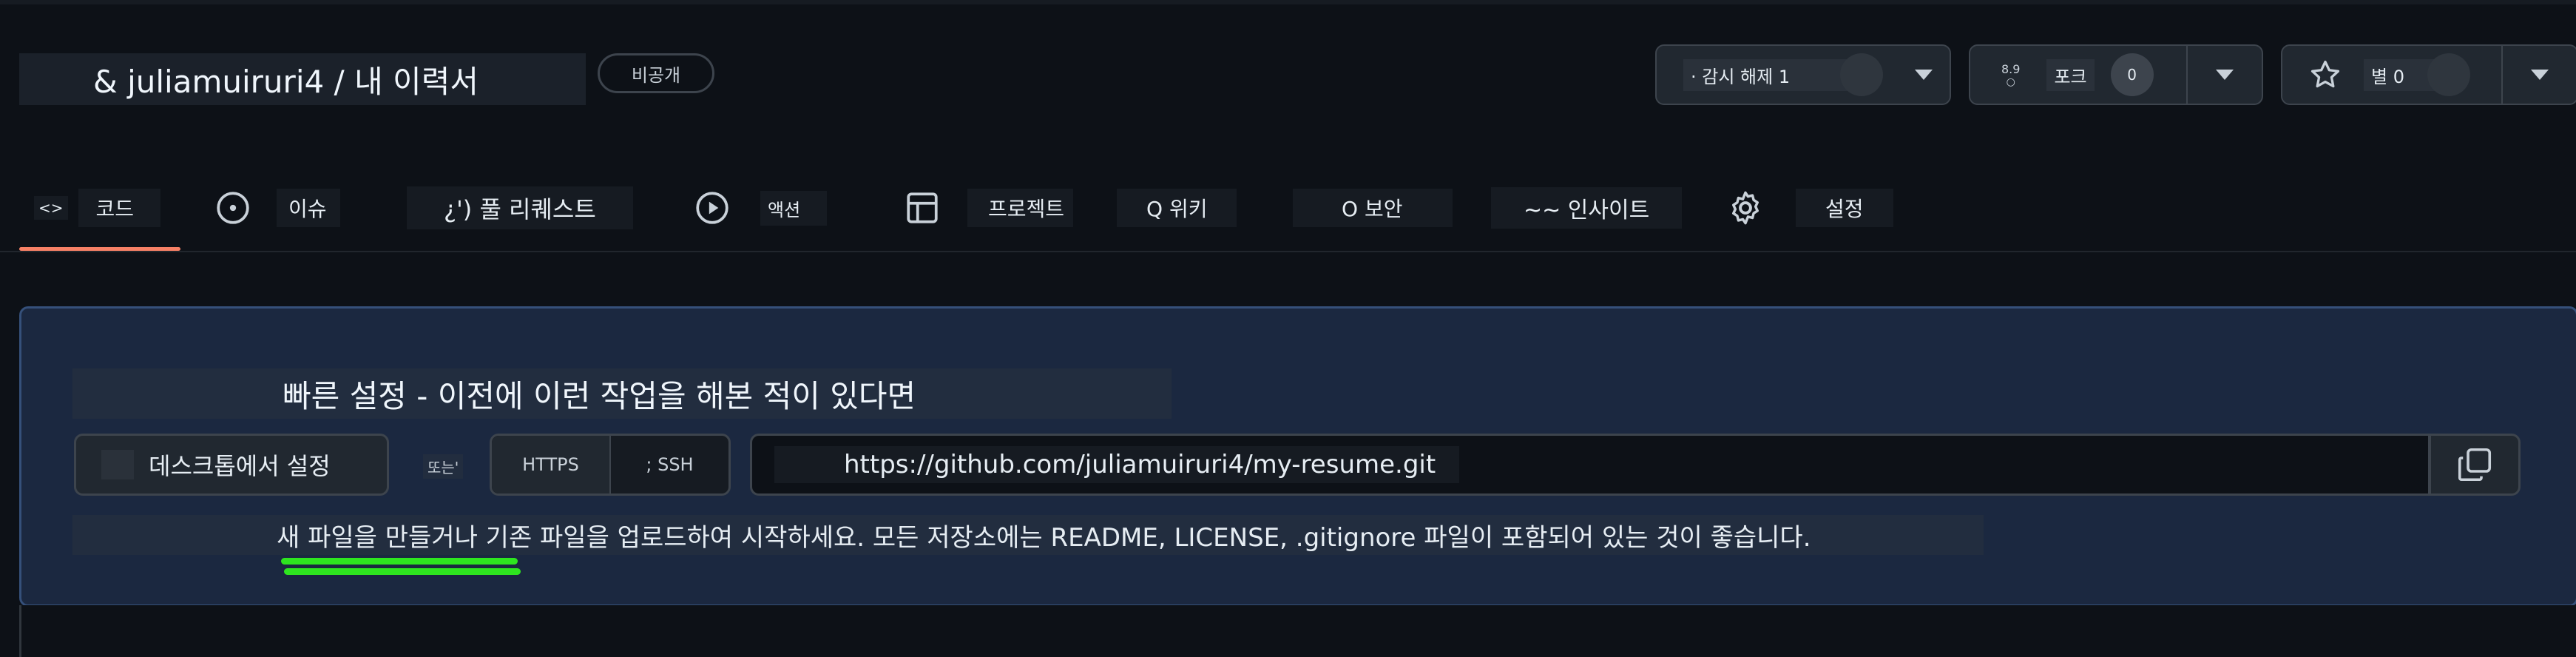 This screenshot has width=2576, height=657. I want to click on quick-setup-title: 빠른 설정 - 이전에 이런 작업을 해본 적이 있다면, so click(622, 393).